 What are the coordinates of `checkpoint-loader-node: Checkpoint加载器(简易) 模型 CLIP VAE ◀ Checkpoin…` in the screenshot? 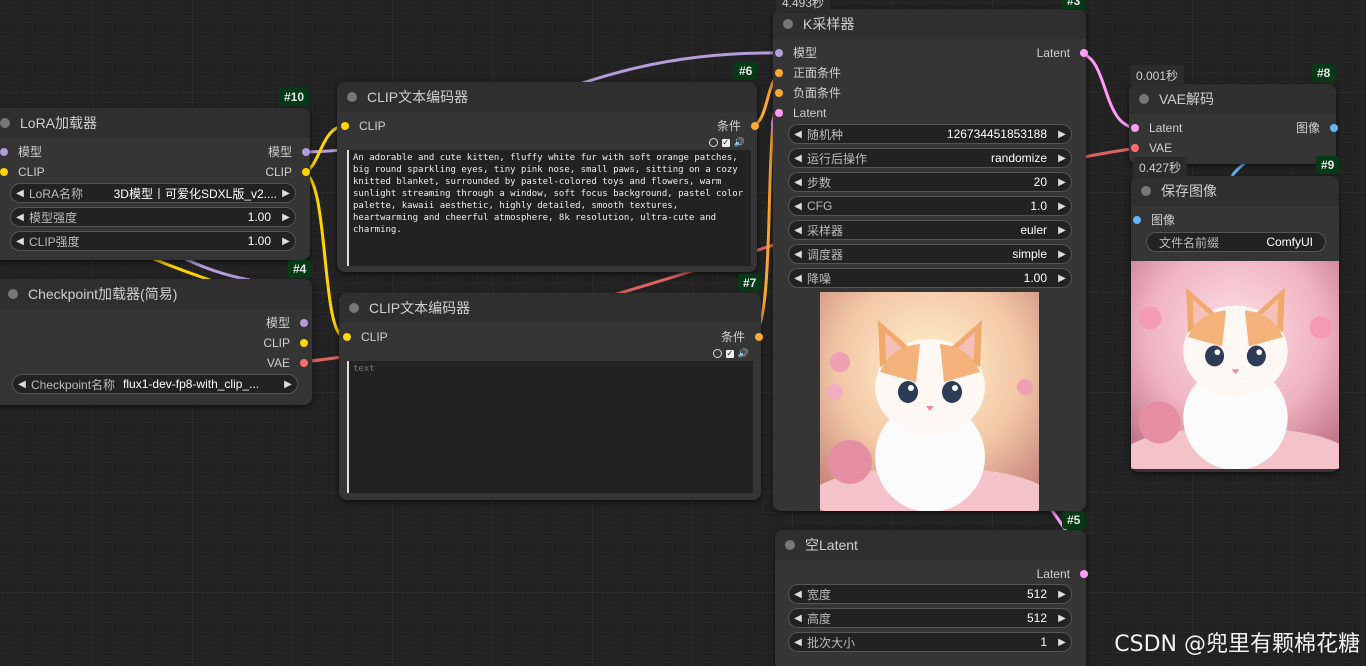 It's located at (156, 342).